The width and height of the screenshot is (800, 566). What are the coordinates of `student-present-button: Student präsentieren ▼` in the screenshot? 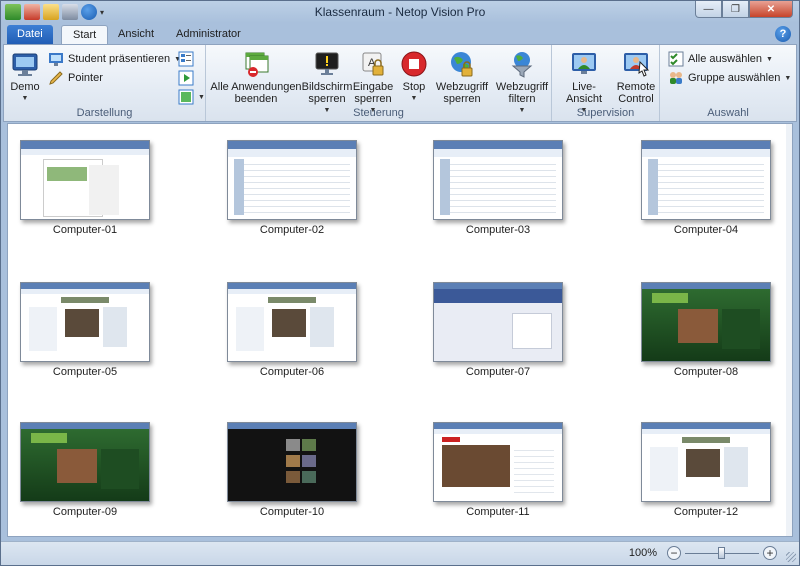 It's located at (114, 59).